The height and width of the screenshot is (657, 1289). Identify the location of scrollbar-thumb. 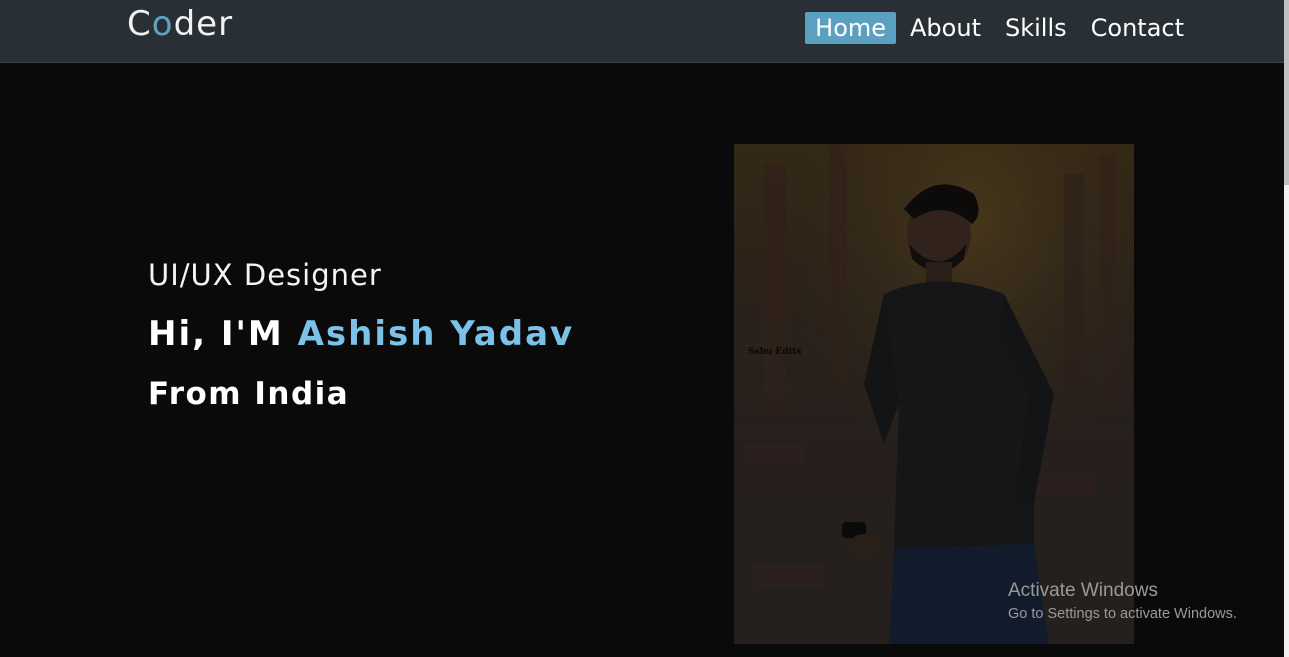
(1286, 92).